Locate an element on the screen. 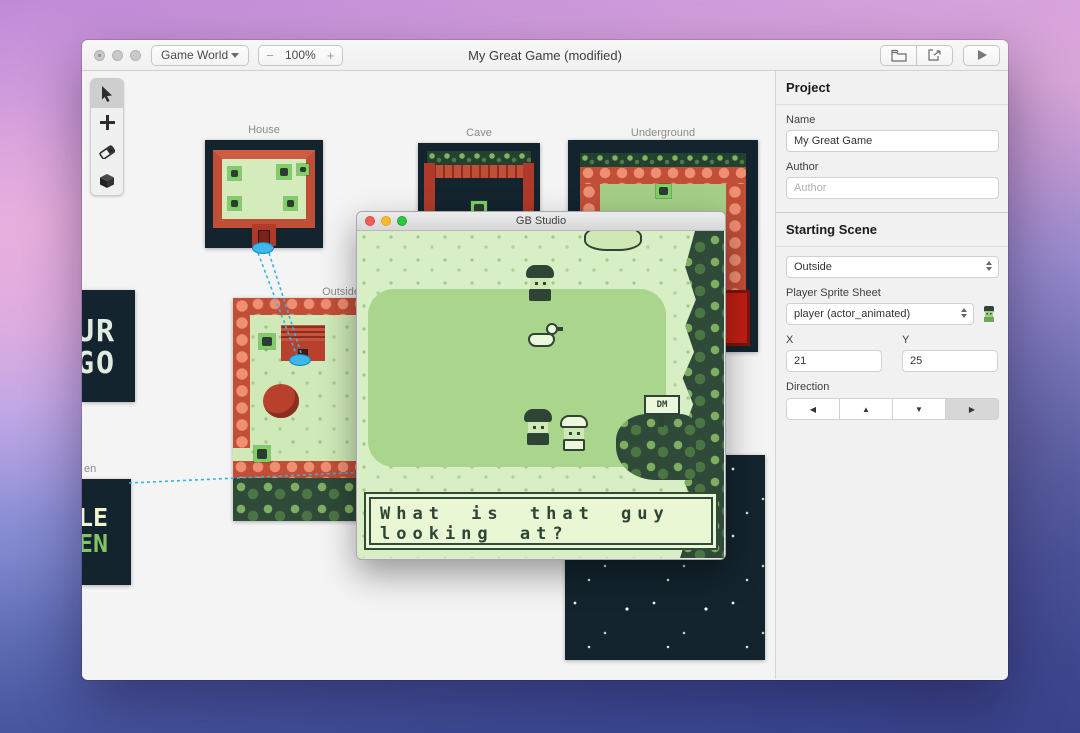 Image resolution: width=1080 pixels, height=733 pixels. dialogue-box: What is that guy looking at? is located at coordinates (541, 521).